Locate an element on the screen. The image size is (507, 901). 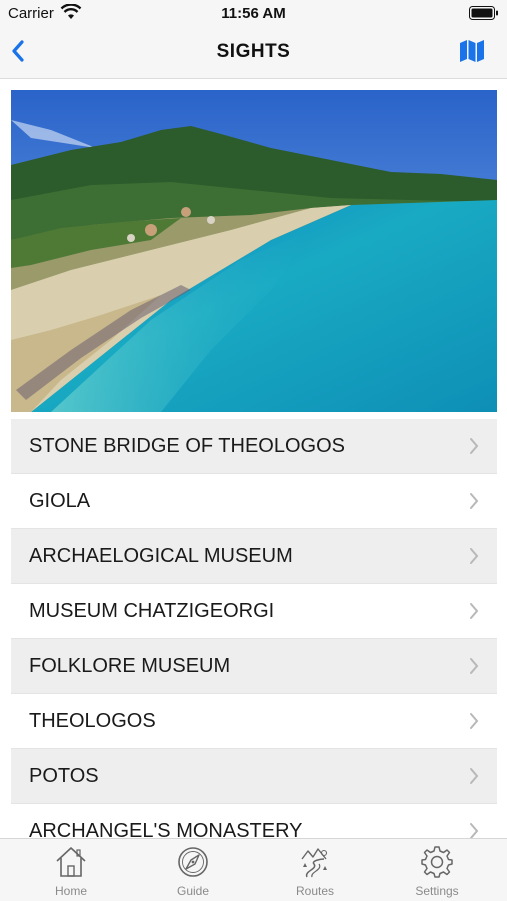
list-item-label: STONE BRIDGE OF THEOLOGOS is located at coordinates (187, 446).